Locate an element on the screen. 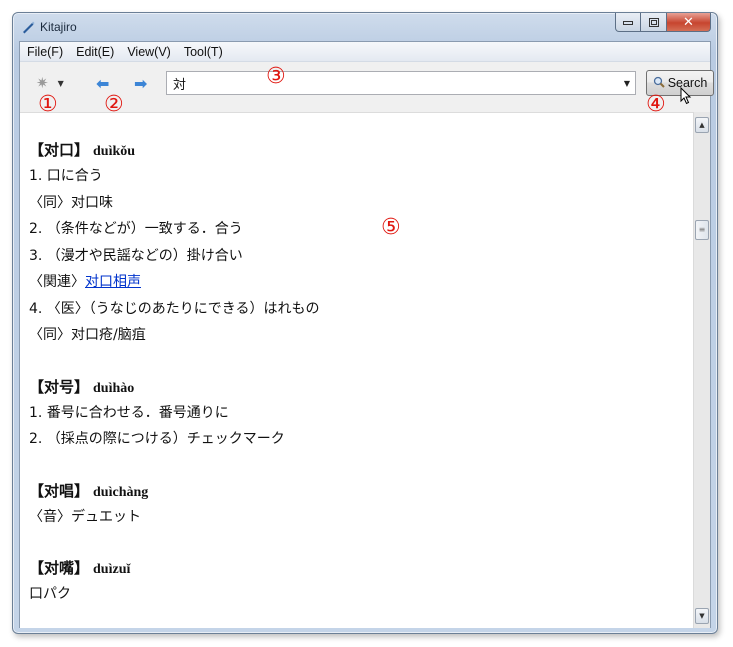  maximize-button is located at coordinates (654, 22).